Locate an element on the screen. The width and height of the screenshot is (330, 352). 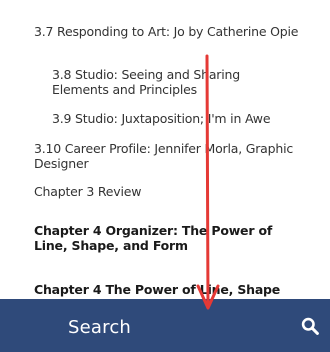
toc-item-chapter-3-review: Chapter 3 Review is located at coordinates (164, 191).